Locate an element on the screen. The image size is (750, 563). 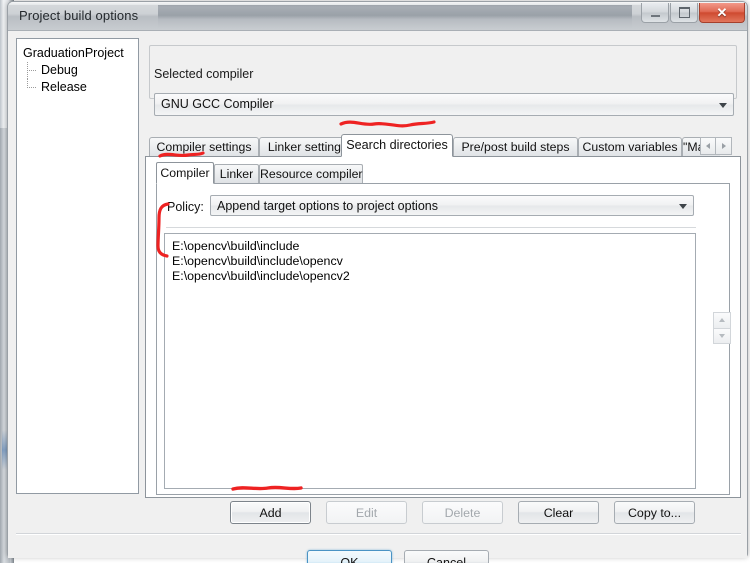
tree-item-release-label: Release is located at coordinates (64, 87).